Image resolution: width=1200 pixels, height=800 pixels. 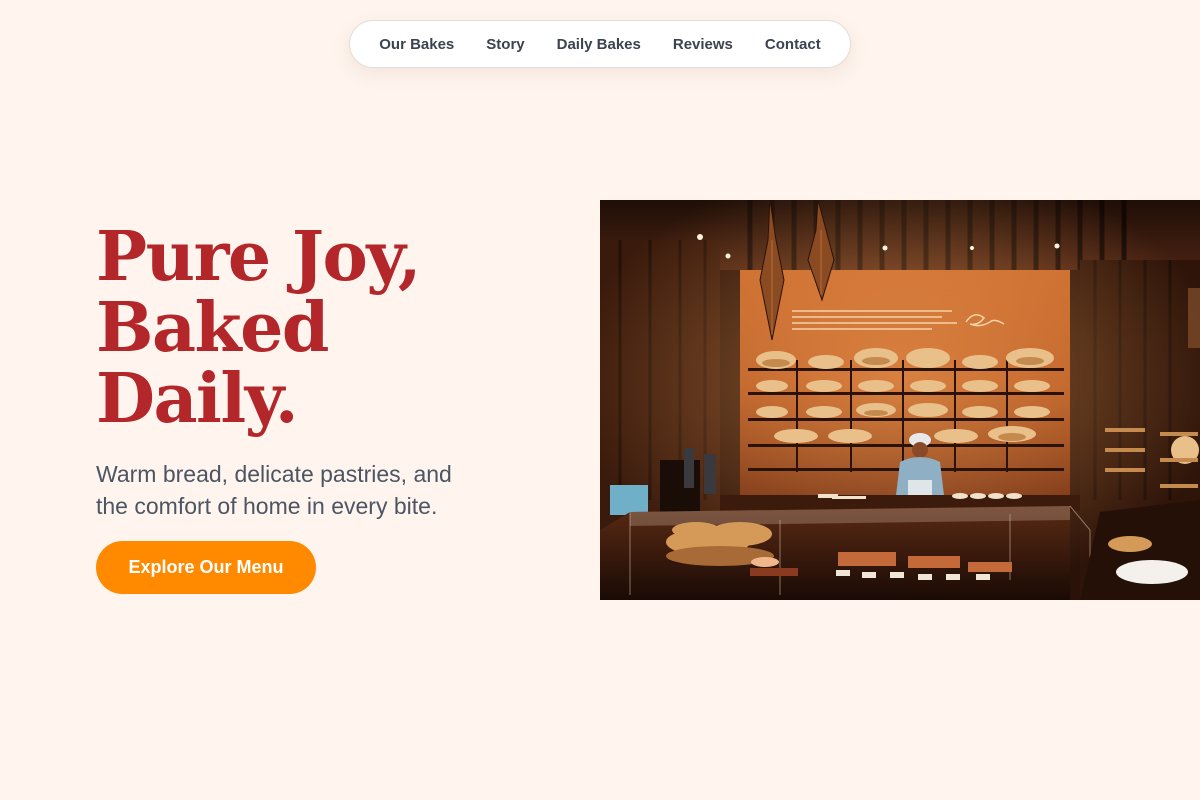 What do you see at coordinates (505, 44) in the screenshot?
I see `nav-link-story: Story` at bounding box center [505, 44].